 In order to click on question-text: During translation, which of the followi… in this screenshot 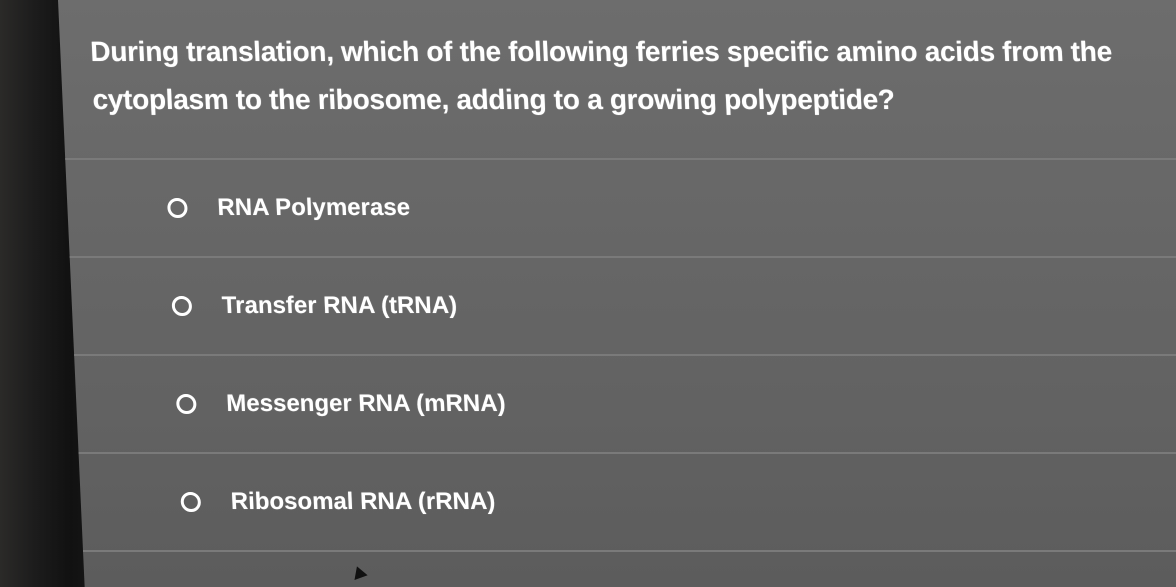, I will do `click(621, 76)`.